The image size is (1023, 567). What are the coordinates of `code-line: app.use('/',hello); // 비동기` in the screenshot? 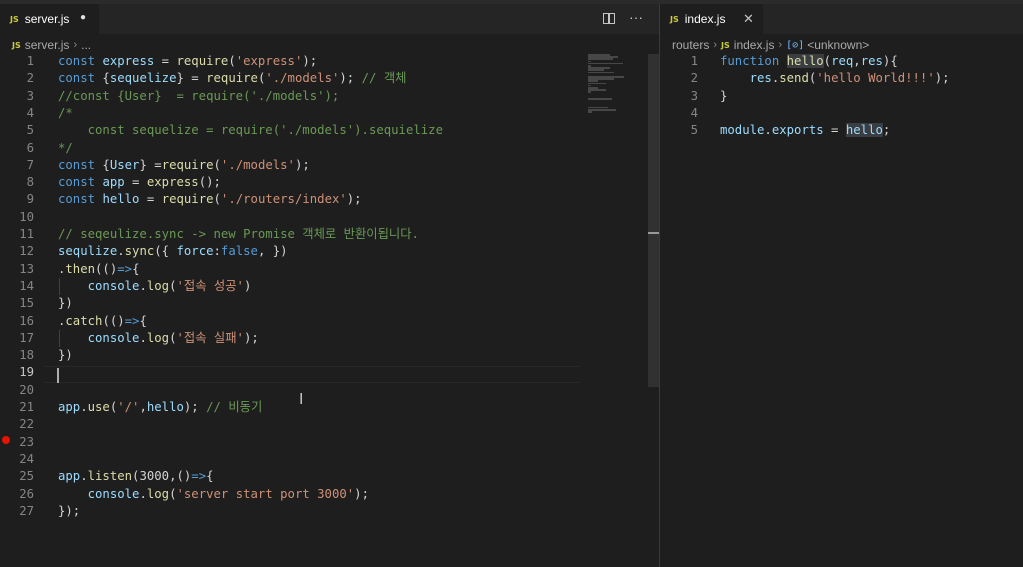 It's located at (160, 407).